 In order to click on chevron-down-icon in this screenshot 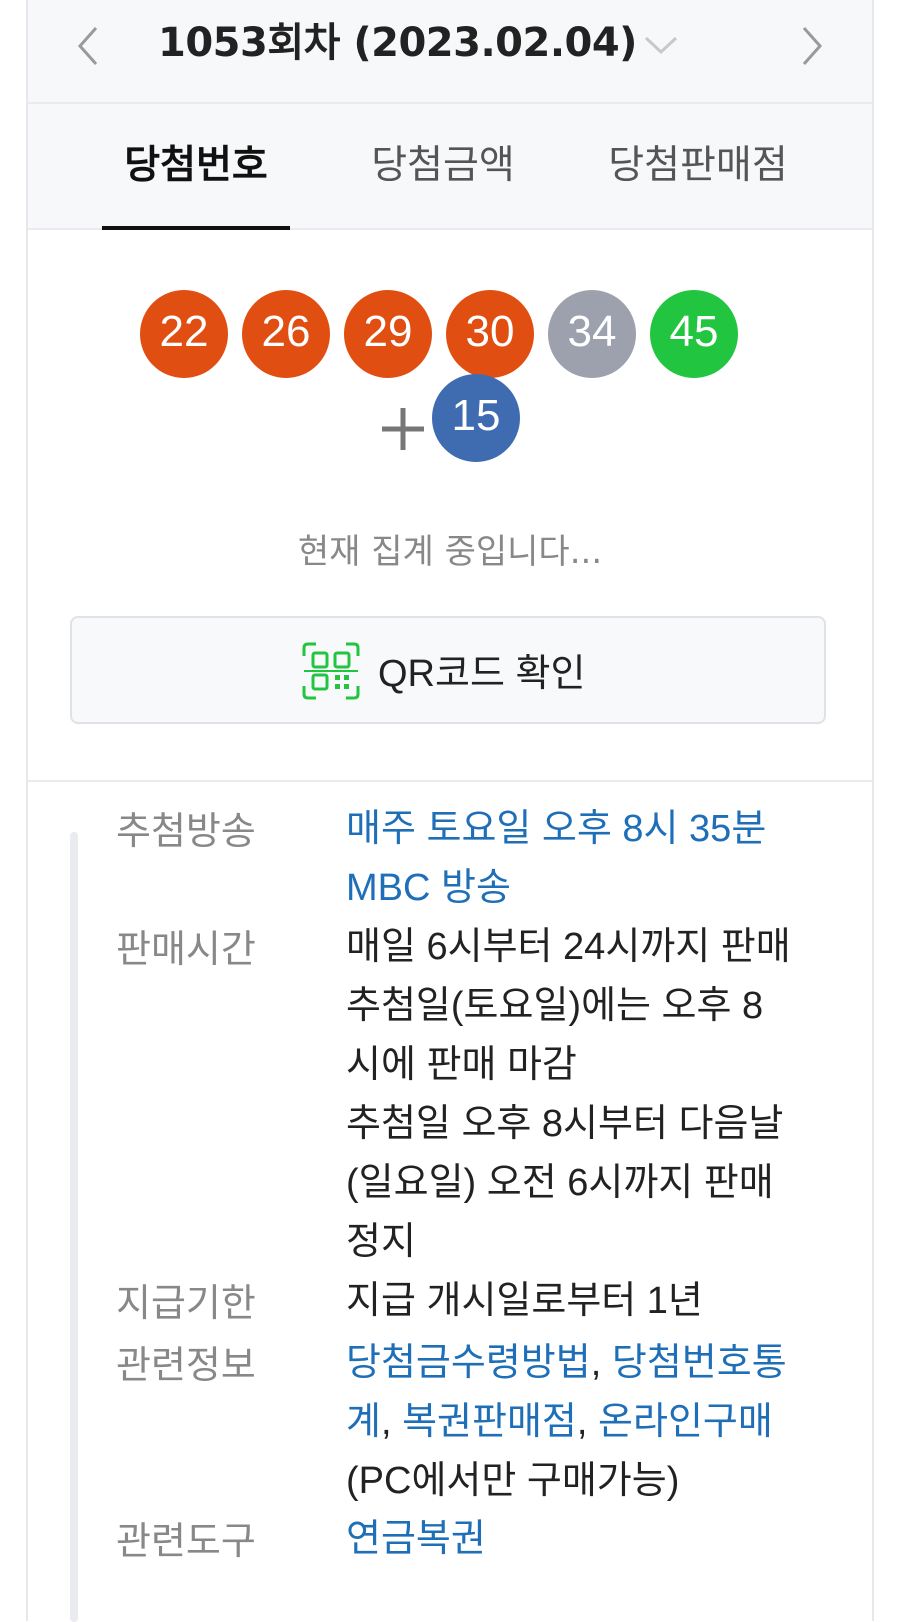, I will do `click(661, 45)`.